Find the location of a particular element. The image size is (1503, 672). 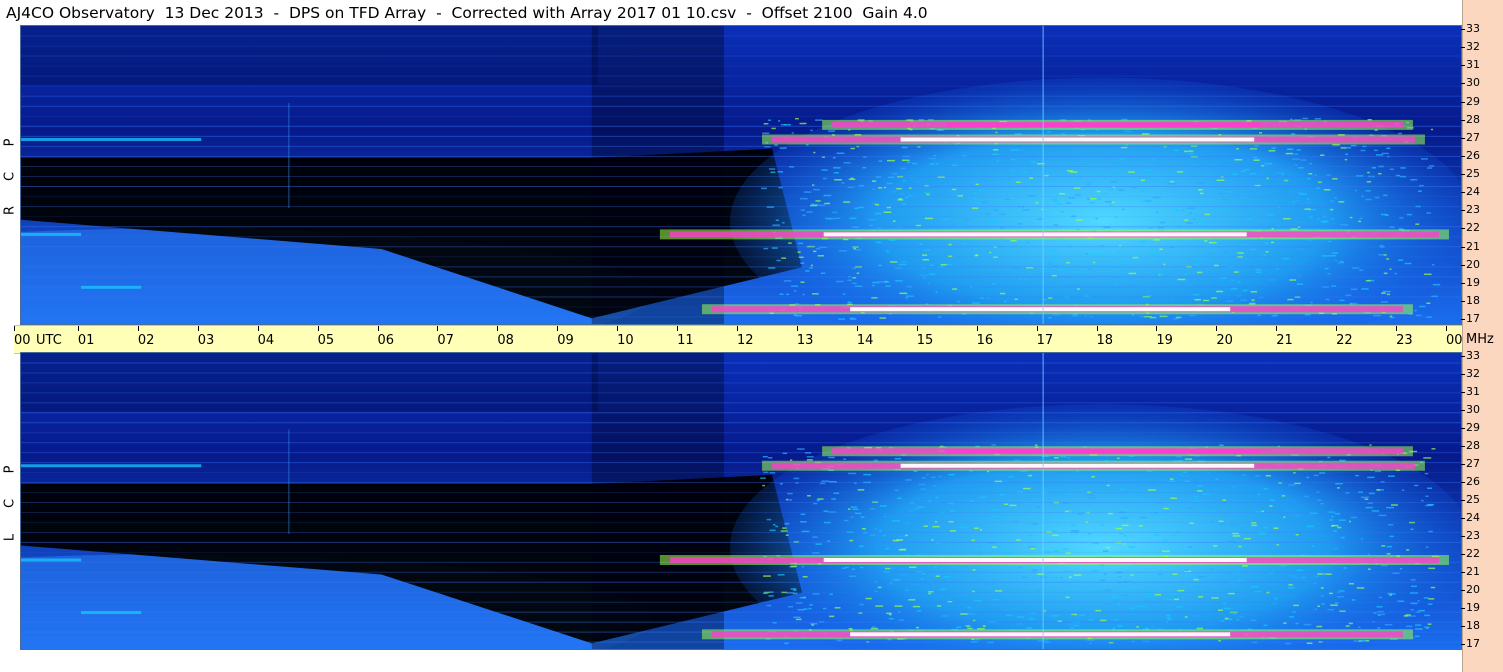

time-tick-label: 09 is located at coordinates (565, 337).